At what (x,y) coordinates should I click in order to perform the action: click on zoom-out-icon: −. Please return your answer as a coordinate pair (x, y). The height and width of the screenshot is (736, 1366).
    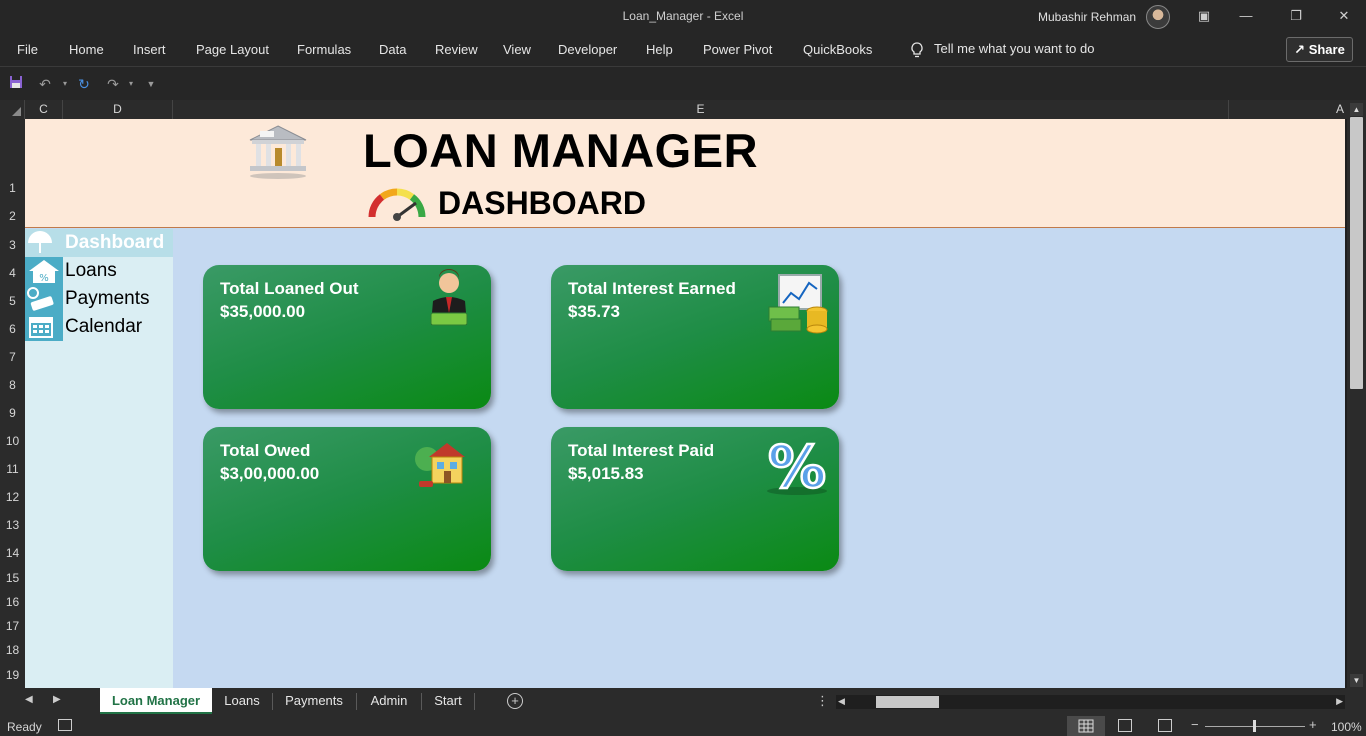
    Looking at the image, I should click on (1195, 724).